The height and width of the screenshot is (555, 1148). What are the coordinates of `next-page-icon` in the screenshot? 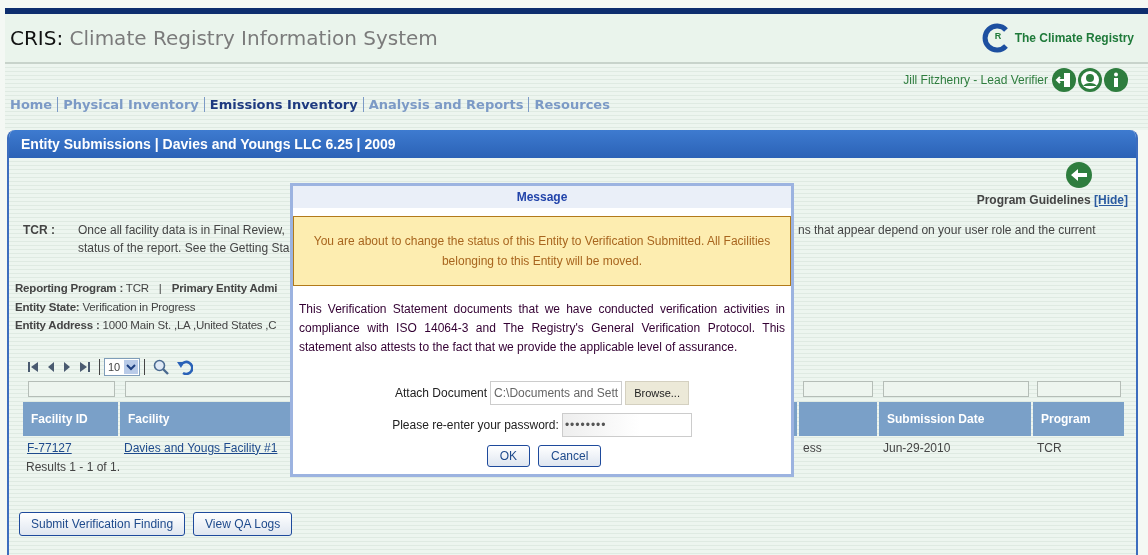 It's located at (67, 366).